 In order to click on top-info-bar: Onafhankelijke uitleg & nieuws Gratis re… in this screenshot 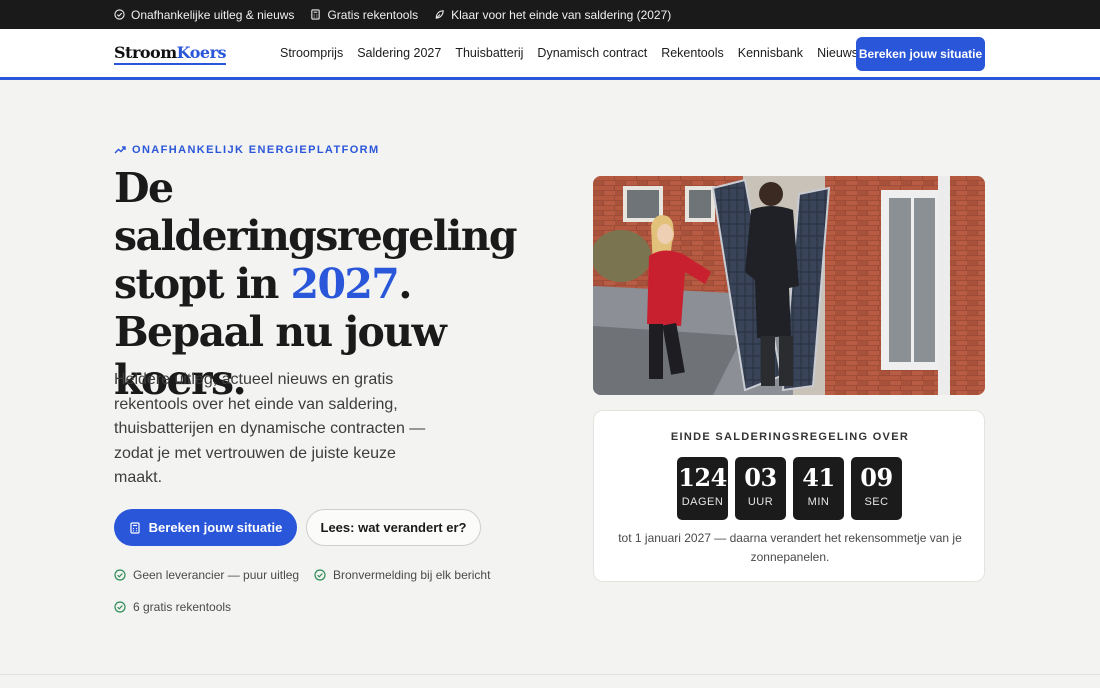, I will do `click(550, 14)`.